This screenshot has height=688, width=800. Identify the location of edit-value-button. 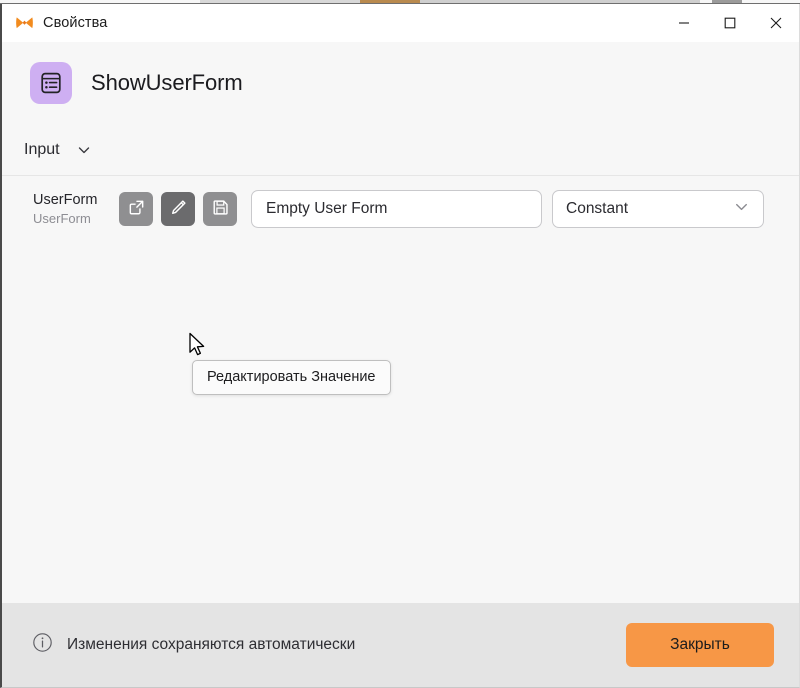
(178, 209).